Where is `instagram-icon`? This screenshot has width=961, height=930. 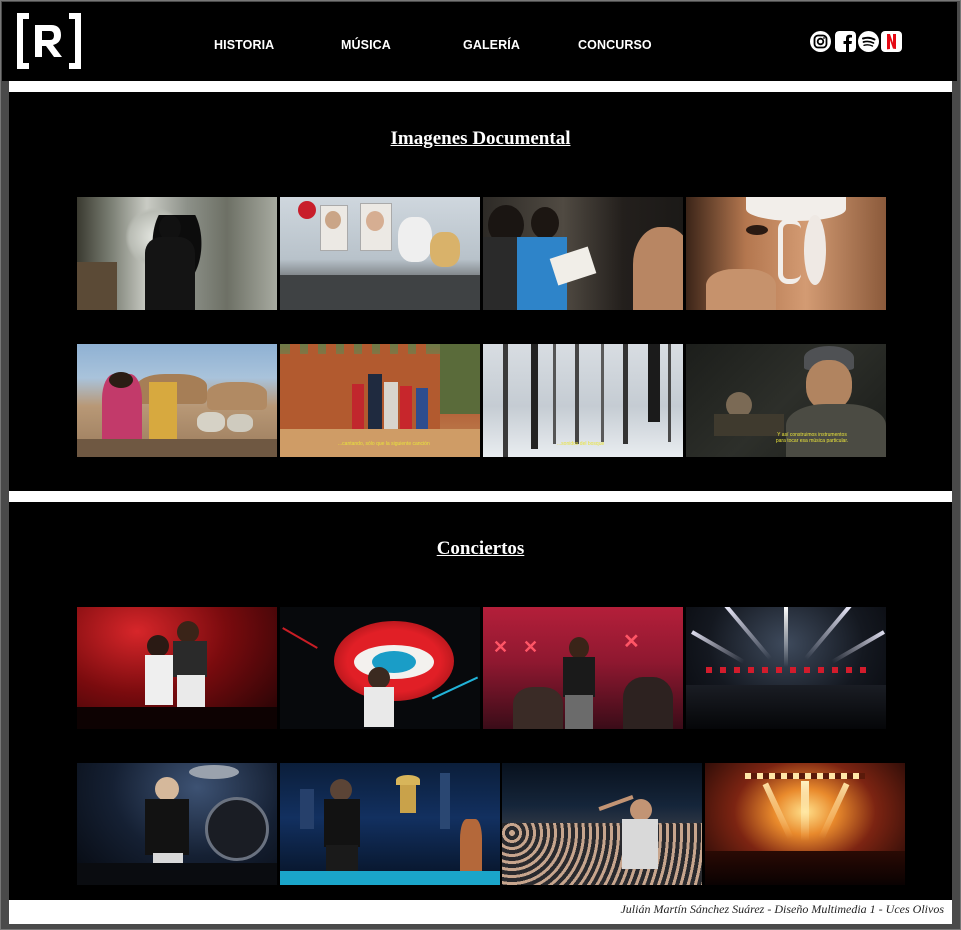
instagram-icon is located at coordinates (820, 41).